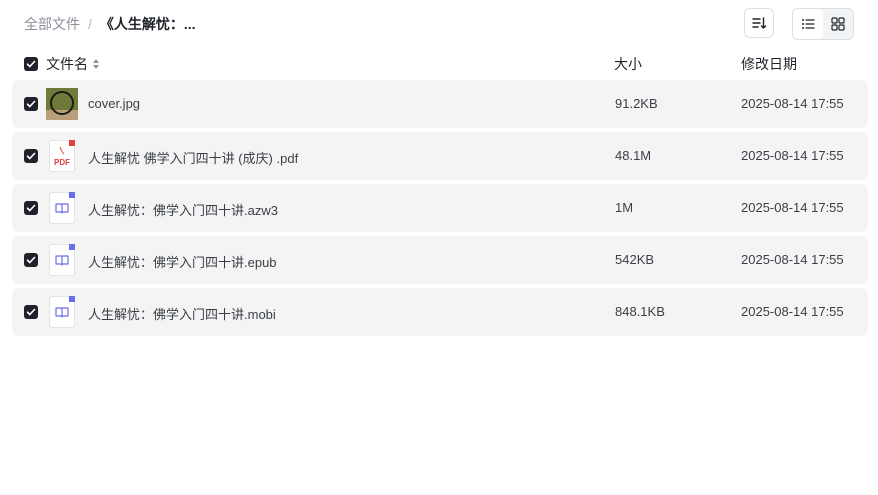 The image size is (878, 495). Describe the element at coordinates (440, 104) in the screenshot. I see `table-row: cover.jpg 91.2KB 2025-08-14 17:55` at that location.